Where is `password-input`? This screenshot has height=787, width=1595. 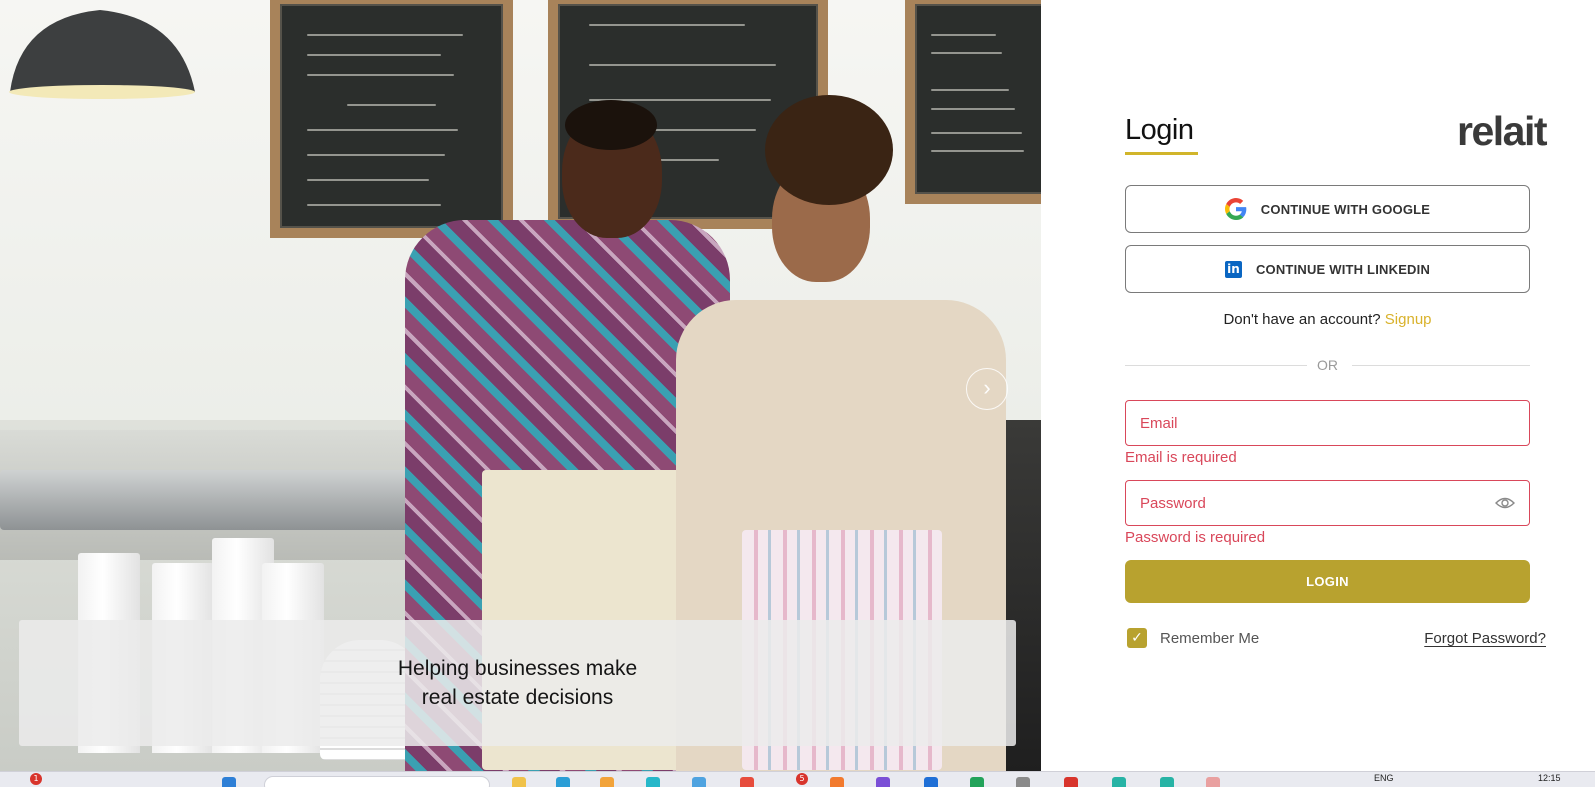
password-input is located at coordinates (1317, 503).